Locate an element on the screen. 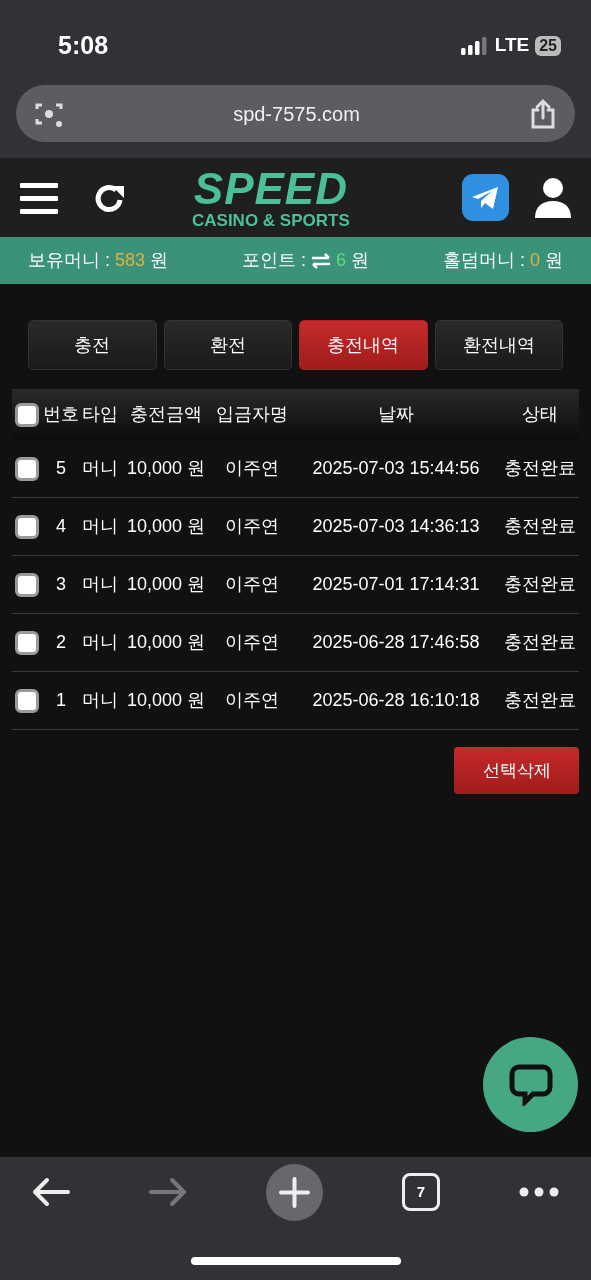 The image size is (591, 1280). network-label: LTE is located at coordinates (512, 45).